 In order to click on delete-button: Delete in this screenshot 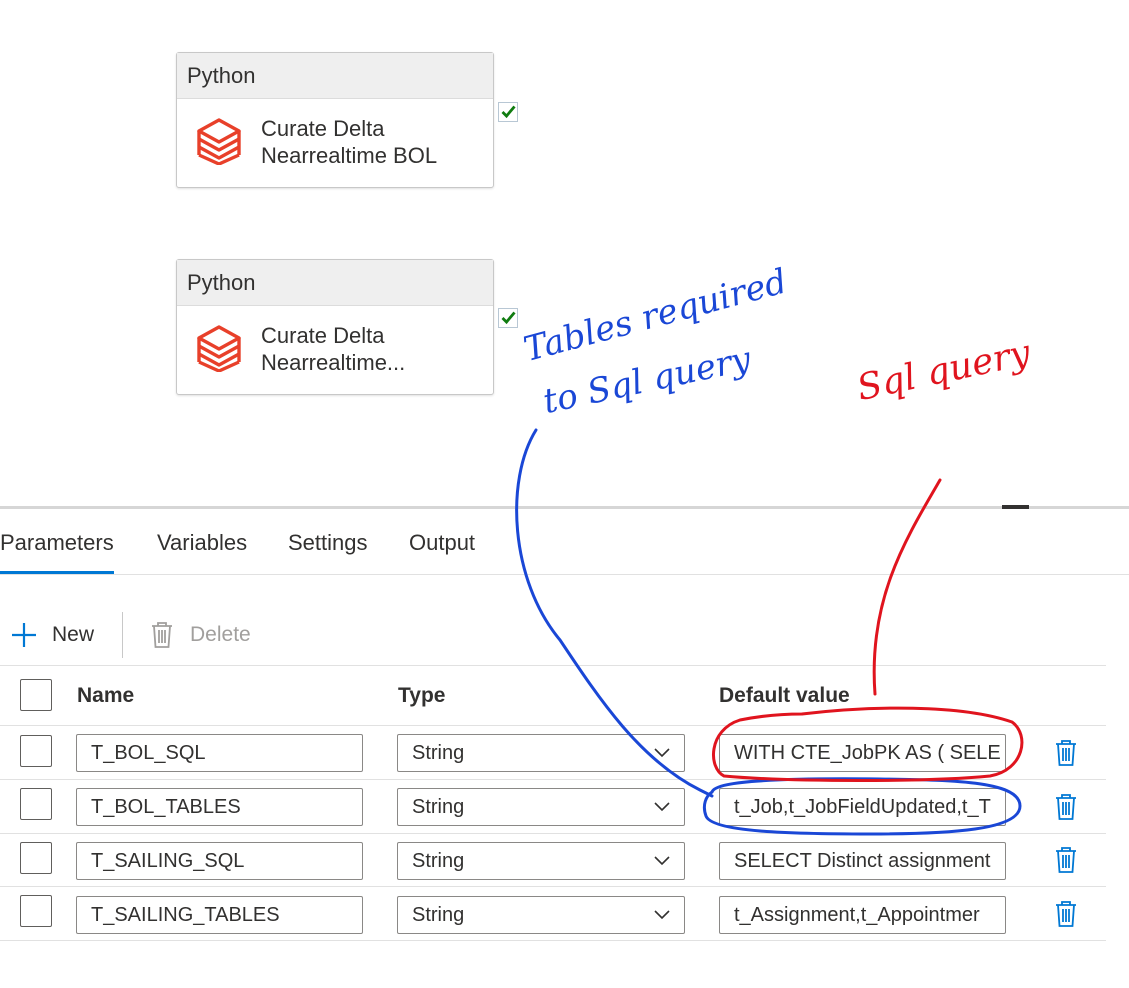, I will do `click(200, 635)`.